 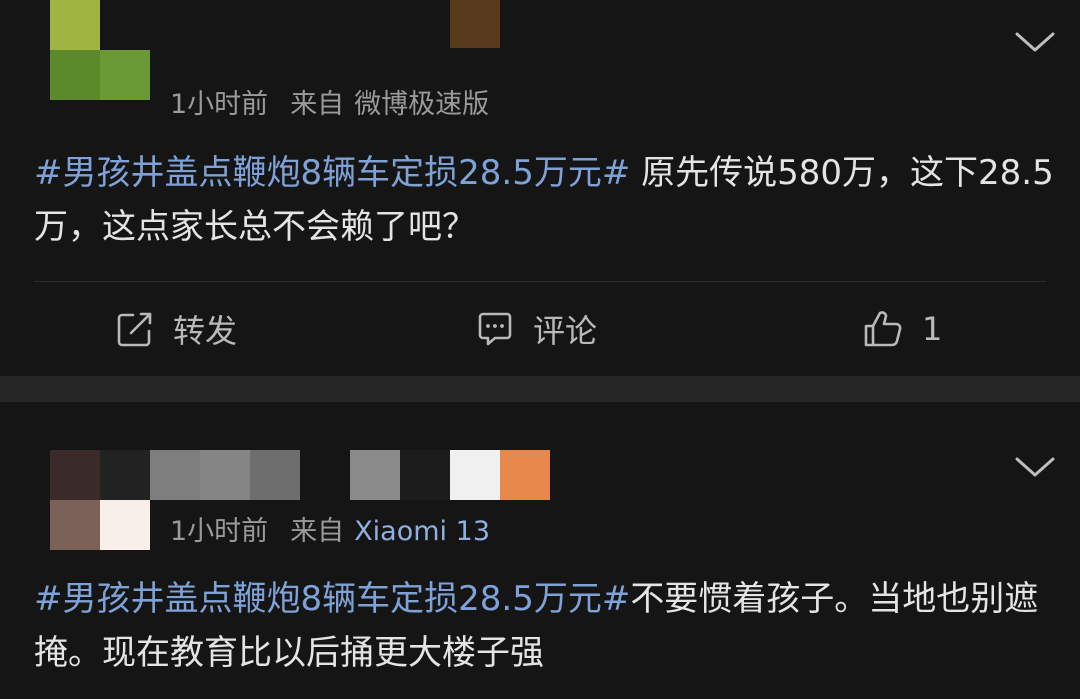 What do you see at coordinates (883, 329) in the screenshot?
I see `thumbs-up-icon` at bounding box center [883, 329].